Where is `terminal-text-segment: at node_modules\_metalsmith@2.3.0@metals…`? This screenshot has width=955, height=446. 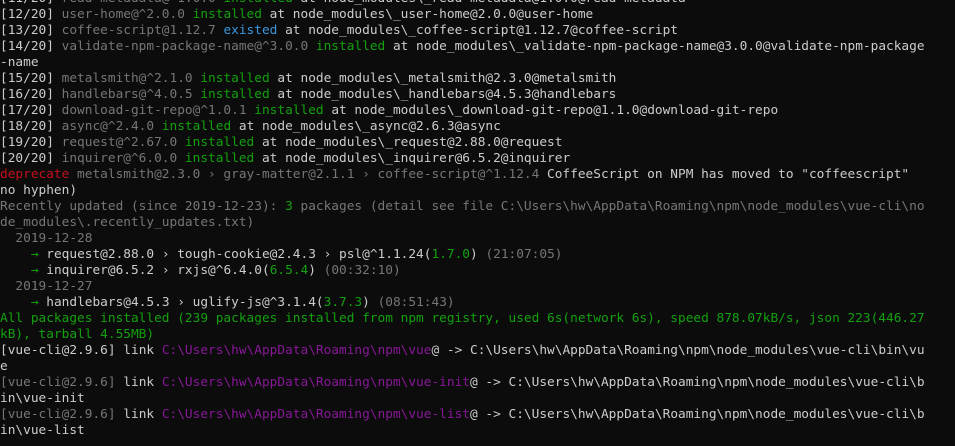
terminal-text-segment: at node_modules\_metalsmith@2.3.0@metals… is located at coordinates (443, 78).